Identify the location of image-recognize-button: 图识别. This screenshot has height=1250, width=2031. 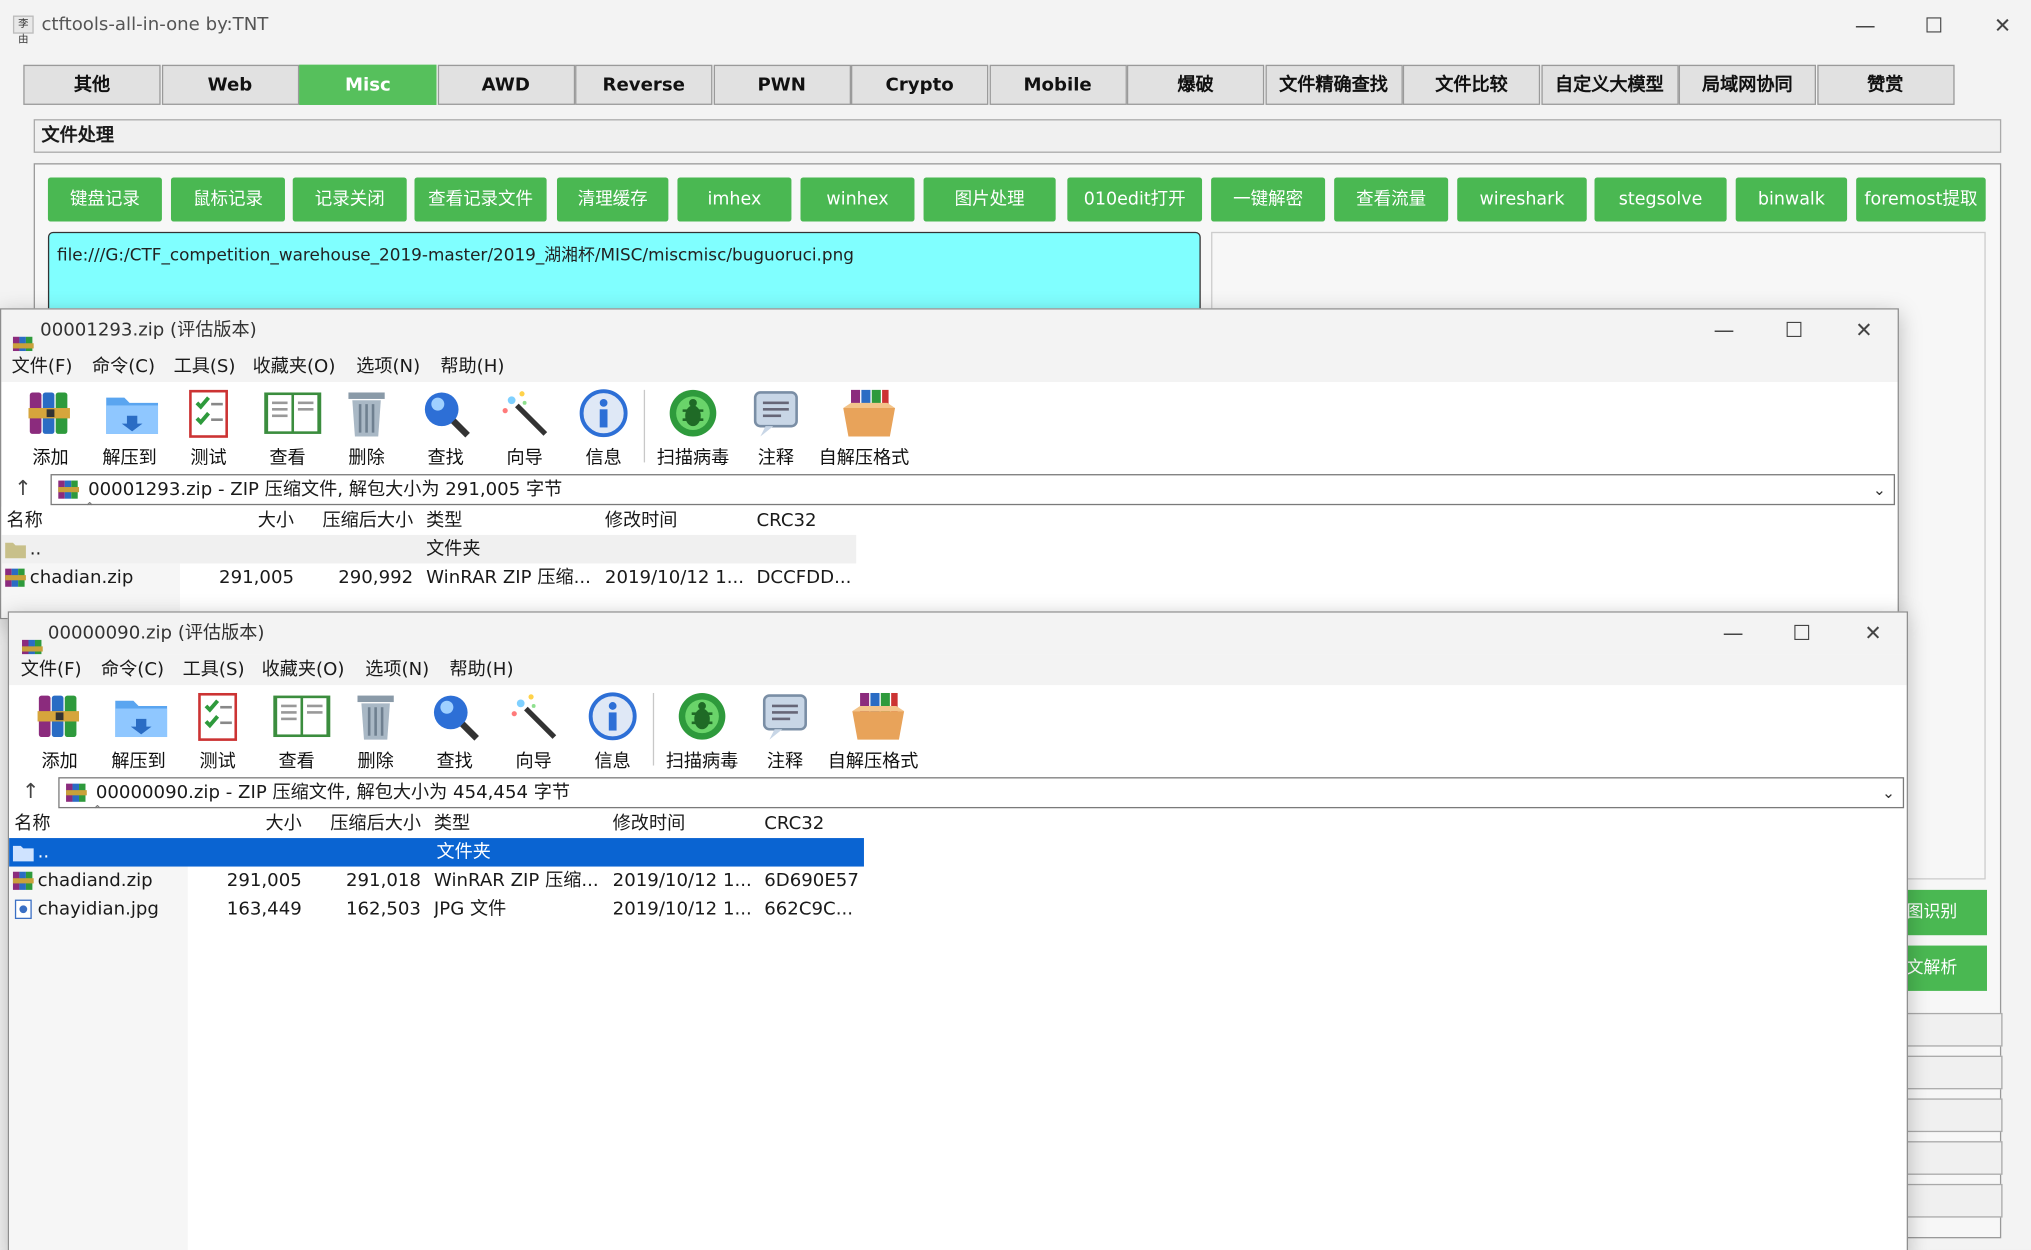
(1945, 912).